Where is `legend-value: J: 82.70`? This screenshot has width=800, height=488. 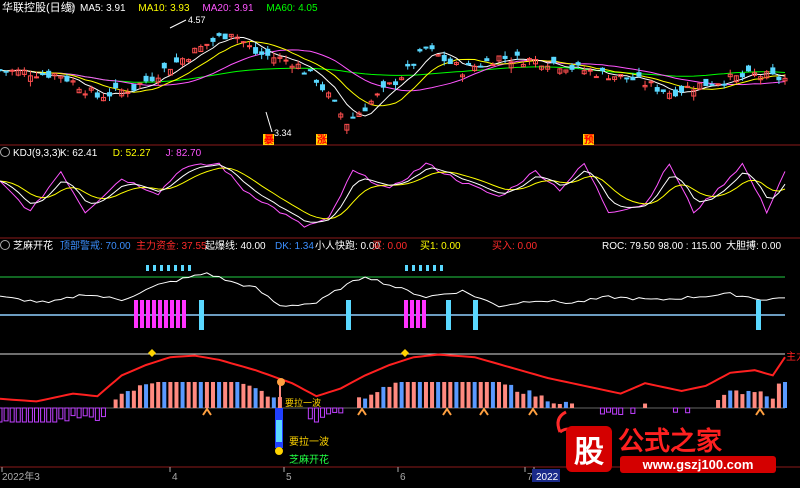 legend-value: J: 82.70 is located at coordinates (184, 153).